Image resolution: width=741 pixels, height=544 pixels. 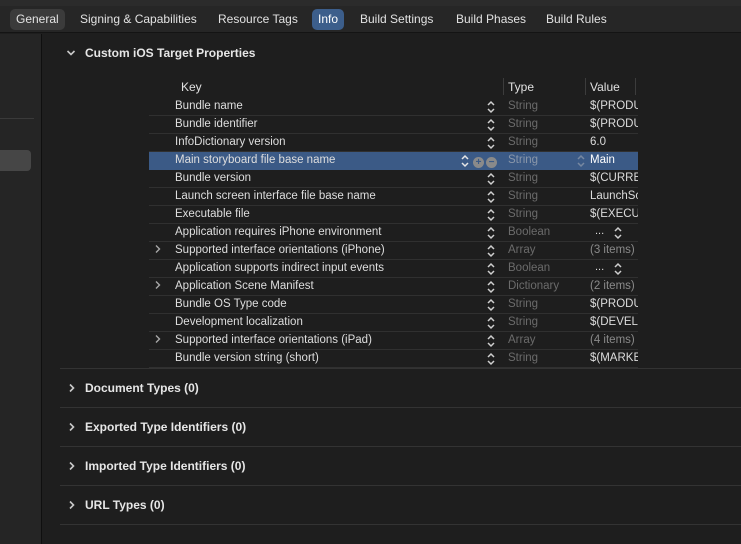 What do you see at coordinates (213, 178) in the screenshot?
I see `plist-key: Bundle version` at bounding box center [213, 178].